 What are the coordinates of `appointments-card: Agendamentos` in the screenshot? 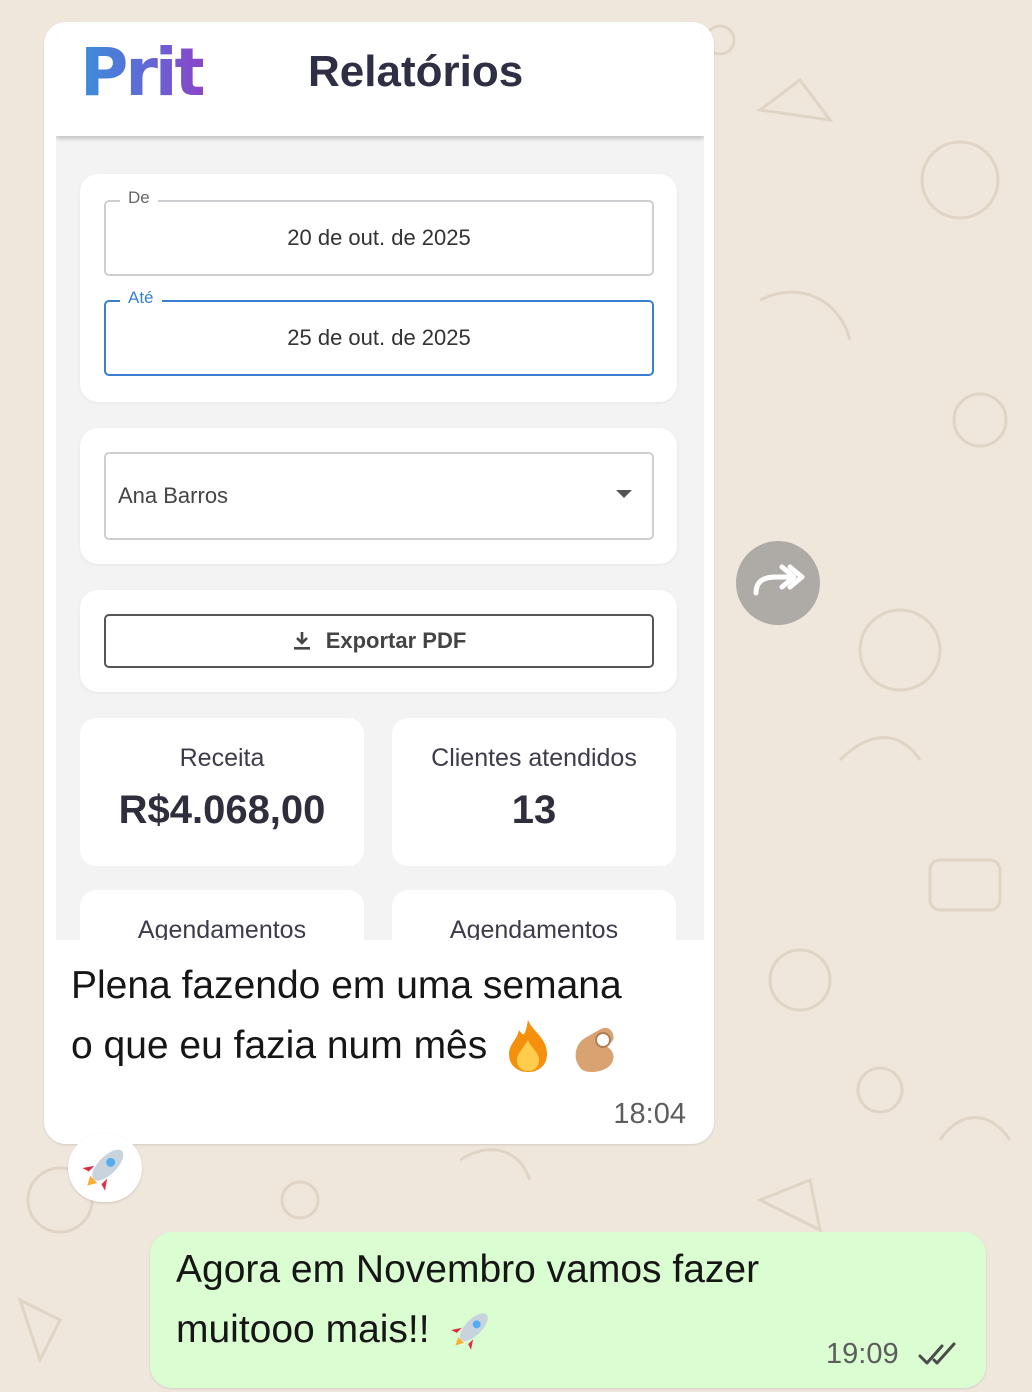 It's located at (222, 915).